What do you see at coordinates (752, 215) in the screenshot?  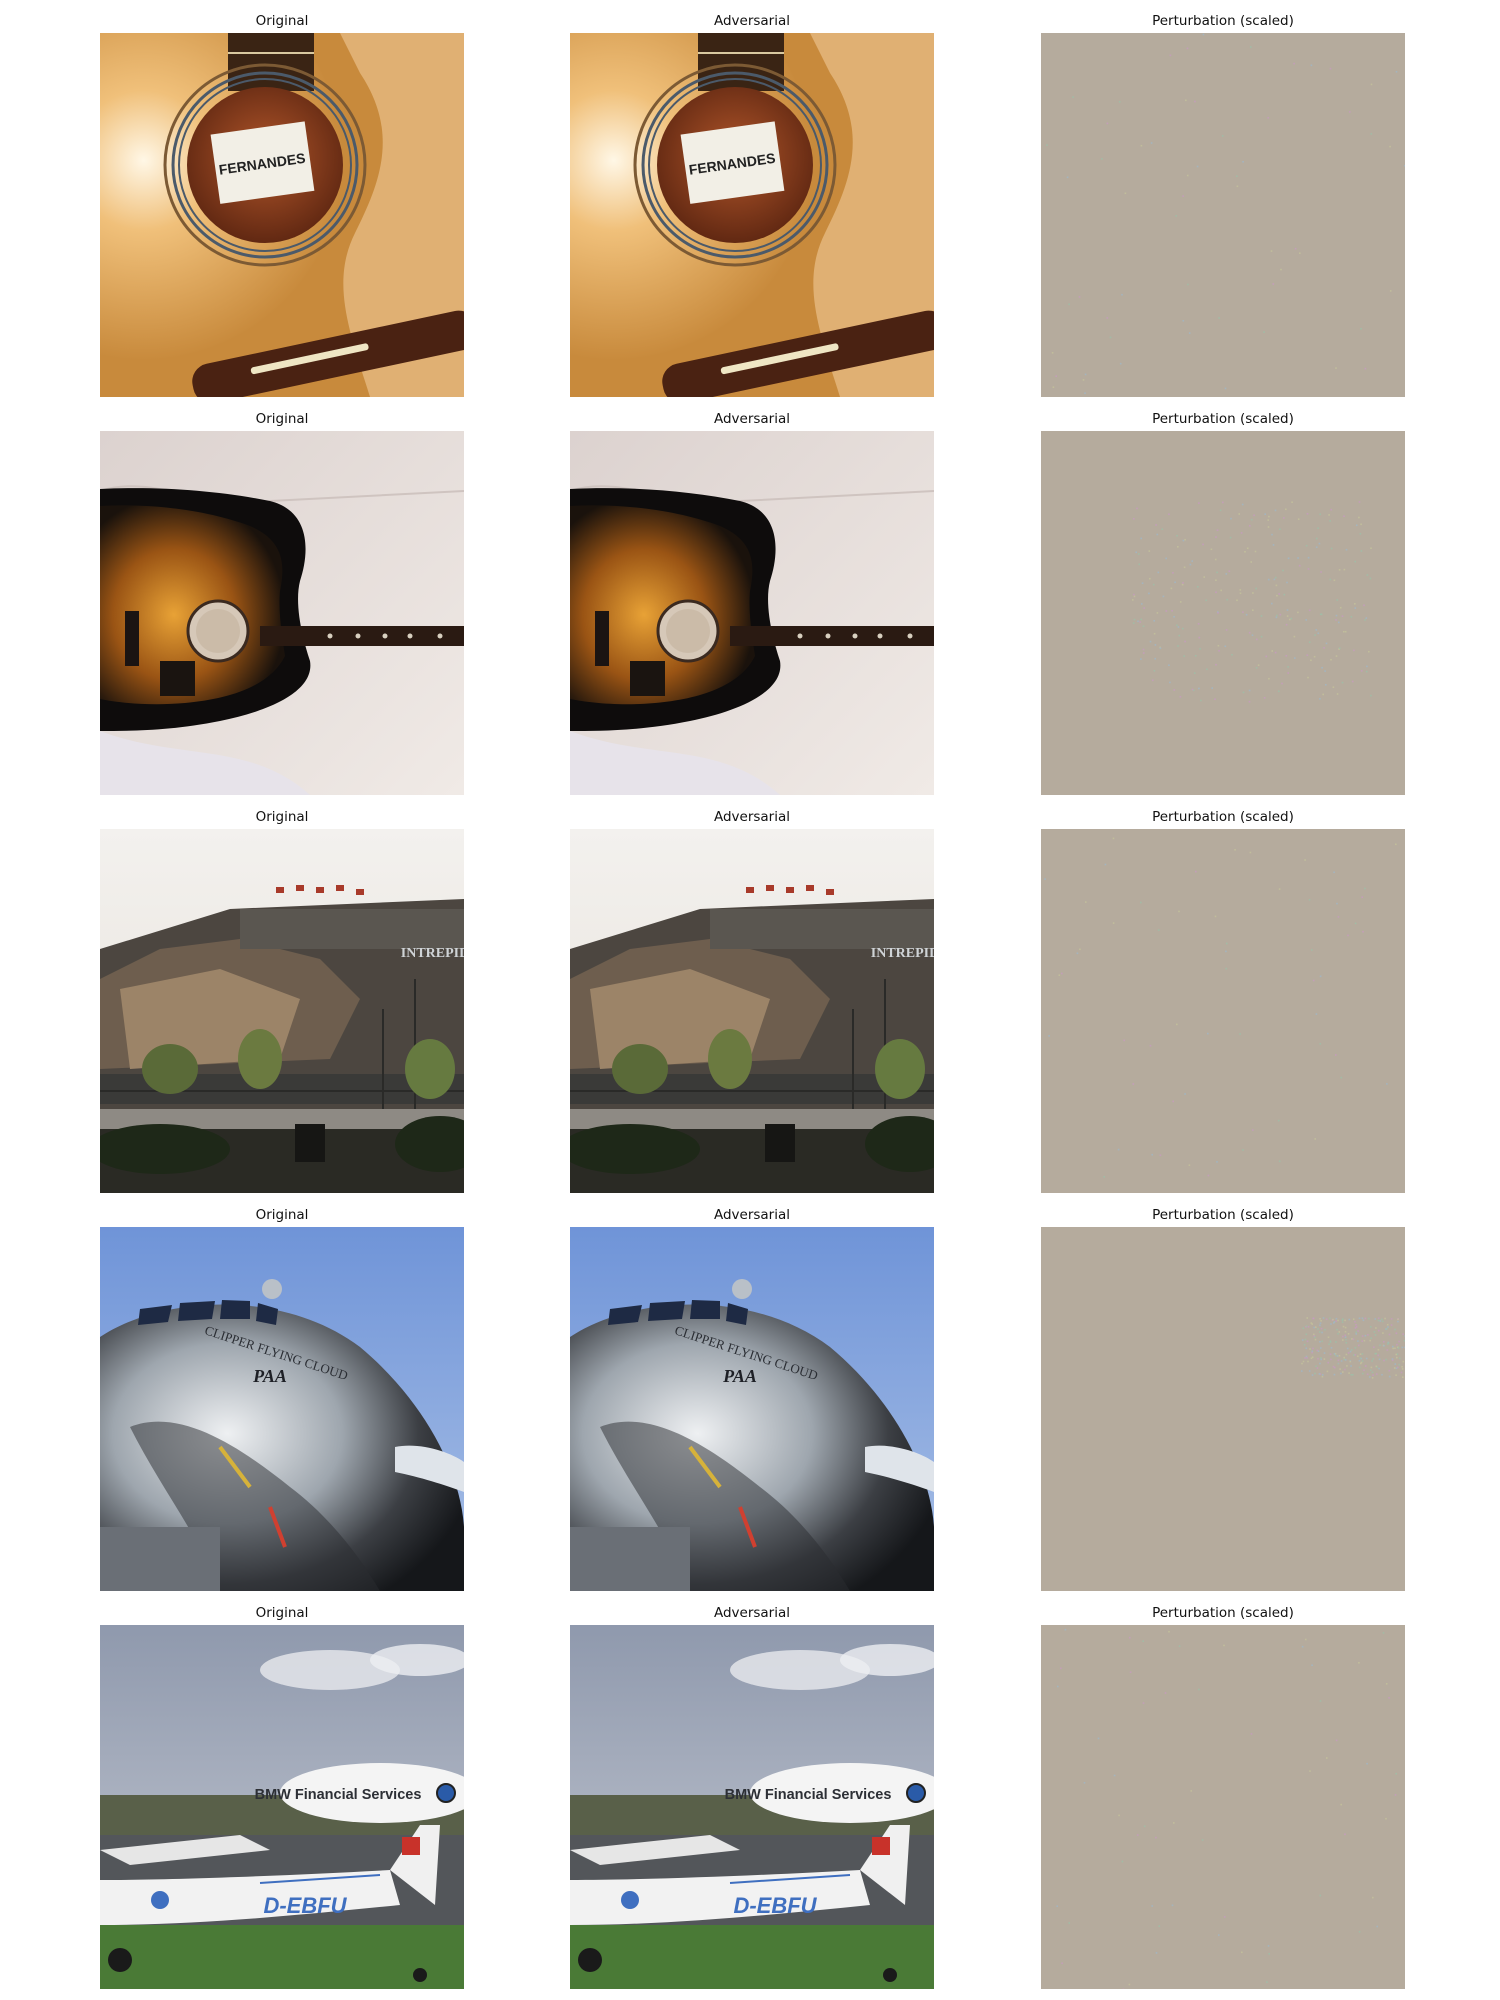 I see `adversarial-image-guitar-soundhole: FERNANDES` at bounding box center [752, 215].